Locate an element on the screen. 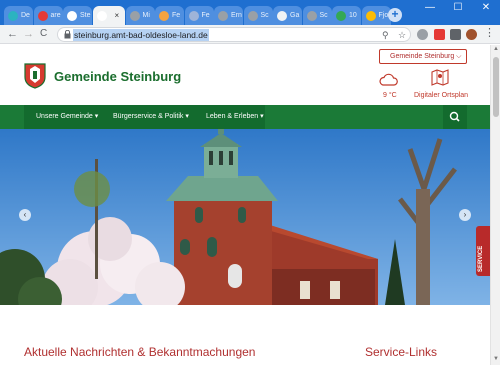  lock-icon is located at coordinates (67, 34).